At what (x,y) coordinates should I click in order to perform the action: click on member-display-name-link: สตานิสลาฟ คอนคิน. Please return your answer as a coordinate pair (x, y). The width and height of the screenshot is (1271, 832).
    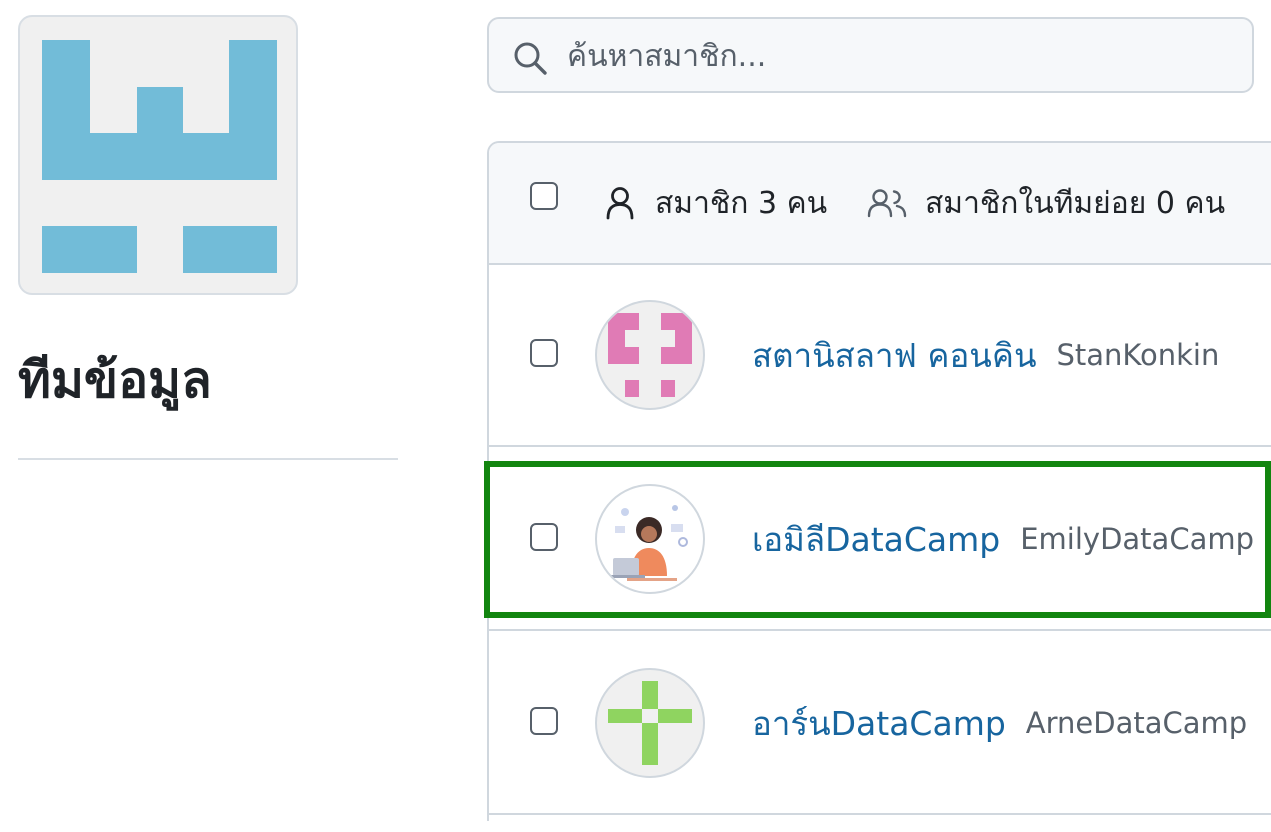
    Looking at the image, I should click on (894, 355).